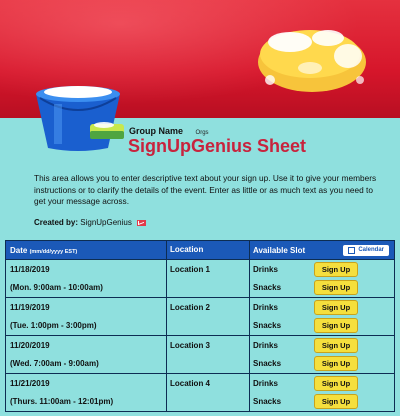 This screenshot has height=416, width=400. Describe the element at coordinates (279, 250) in the screenshot. I see `col-slot-label: Available Slot` at that location.